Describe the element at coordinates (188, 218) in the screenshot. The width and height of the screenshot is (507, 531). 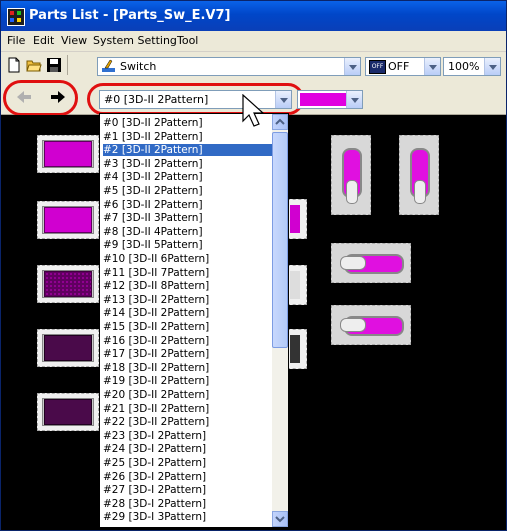
I see `pattern-list-item: #7 [3D-II 3Pattern]` at that location.